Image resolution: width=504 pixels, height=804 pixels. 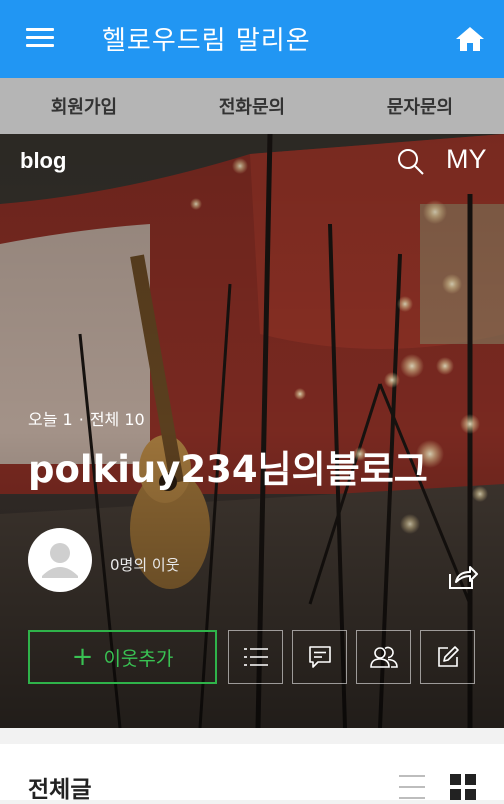 I want to click on comment-icon, so click(x=319, y=657).